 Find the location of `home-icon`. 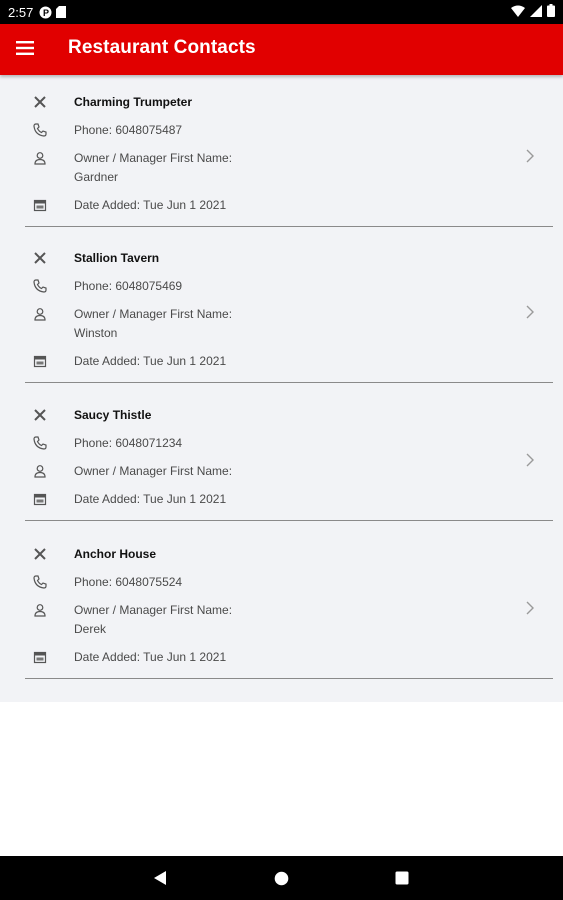

home-icon is located at coordinates (281, 881).